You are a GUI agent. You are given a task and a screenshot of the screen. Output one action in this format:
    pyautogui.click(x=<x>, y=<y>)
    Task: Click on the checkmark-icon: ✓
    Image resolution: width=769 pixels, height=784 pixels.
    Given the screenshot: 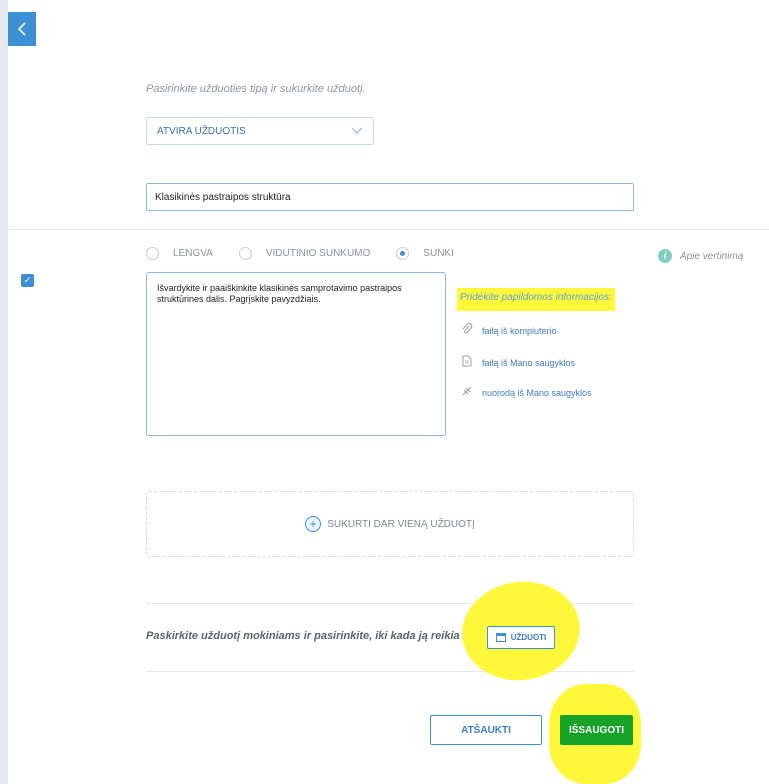 What is the action you would take?
    pyautogui.click(x=27, y=280)
    